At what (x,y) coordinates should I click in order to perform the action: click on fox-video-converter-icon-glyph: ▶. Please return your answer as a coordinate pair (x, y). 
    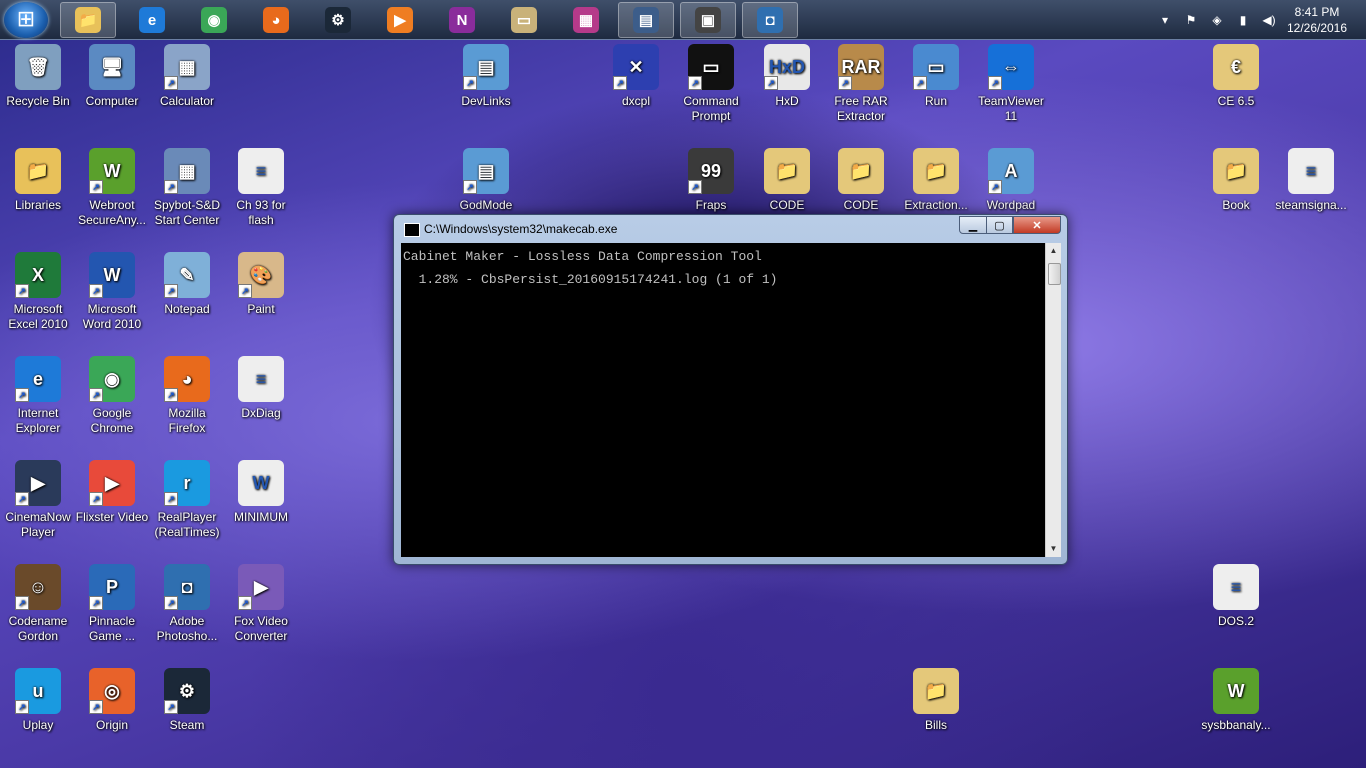
    Looking at the image, I should click on (261, 586).